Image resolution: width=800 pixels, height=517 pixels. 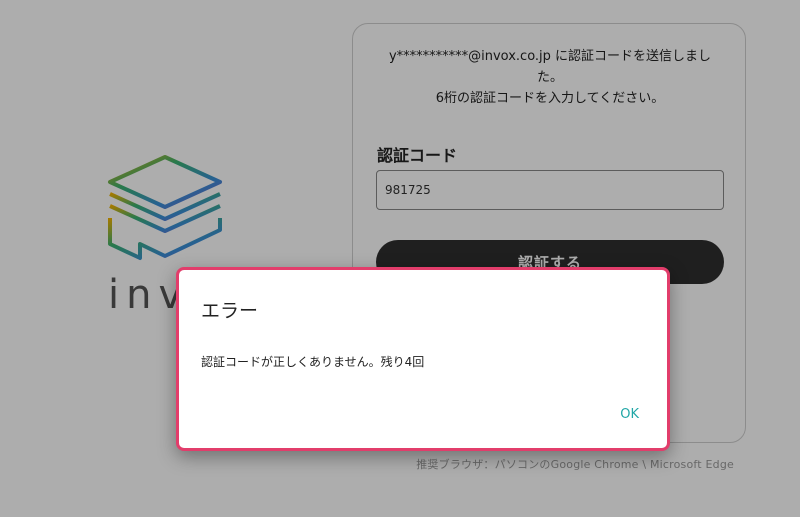 What do you see at coordinates (313, 362) in the screenshot?
I see `dialog-message: 認証コードが正しくありません。残り4回` at bounding box center [313, 362].